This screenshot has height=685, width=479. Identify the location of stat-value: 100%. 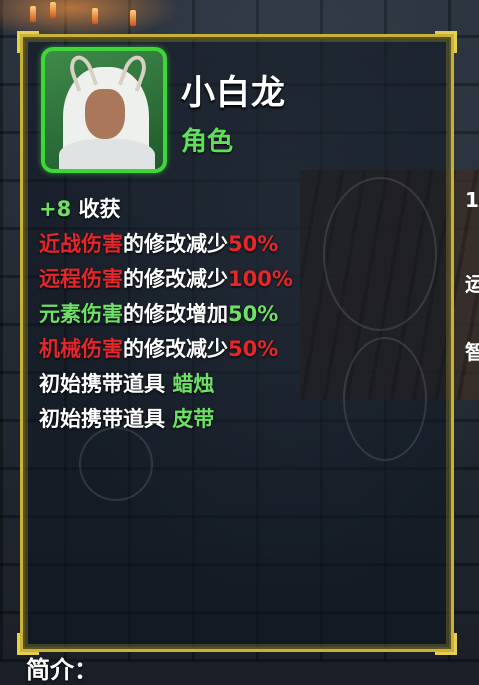
(260, 279).